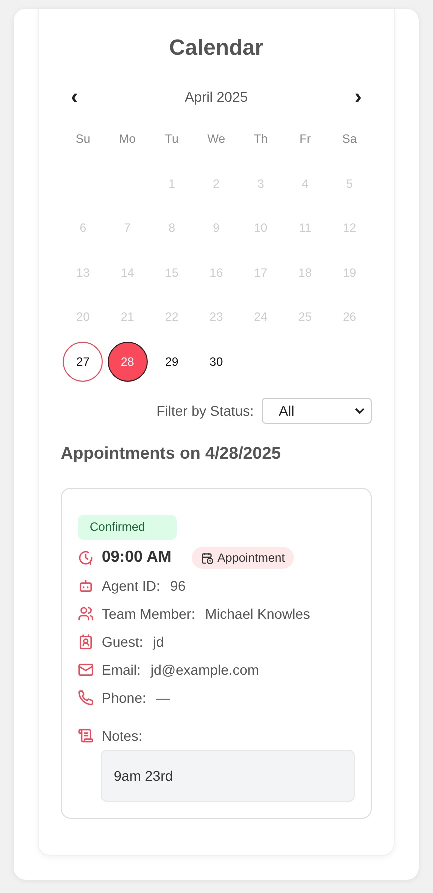  What do you see at coordinates (216, 362) in the screenshot?
I see `calendar-day: 30` at bounding box center [216, 362].